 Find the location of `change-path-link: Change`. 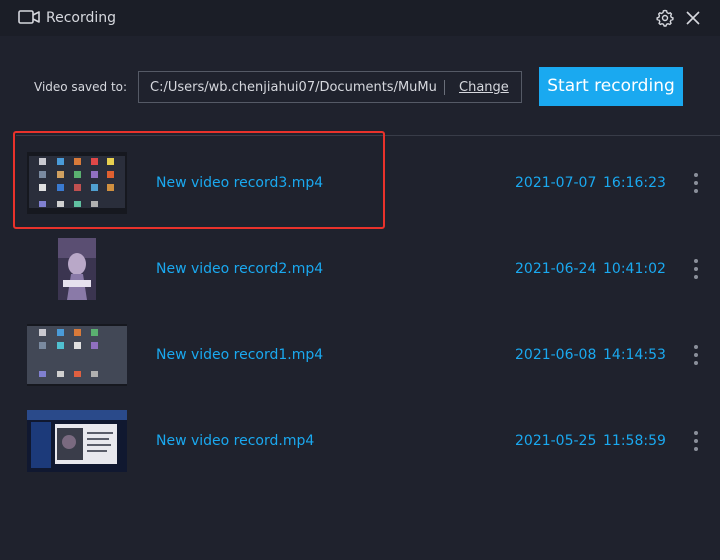

change-path-link: Change is located at coordinates (484, 87).